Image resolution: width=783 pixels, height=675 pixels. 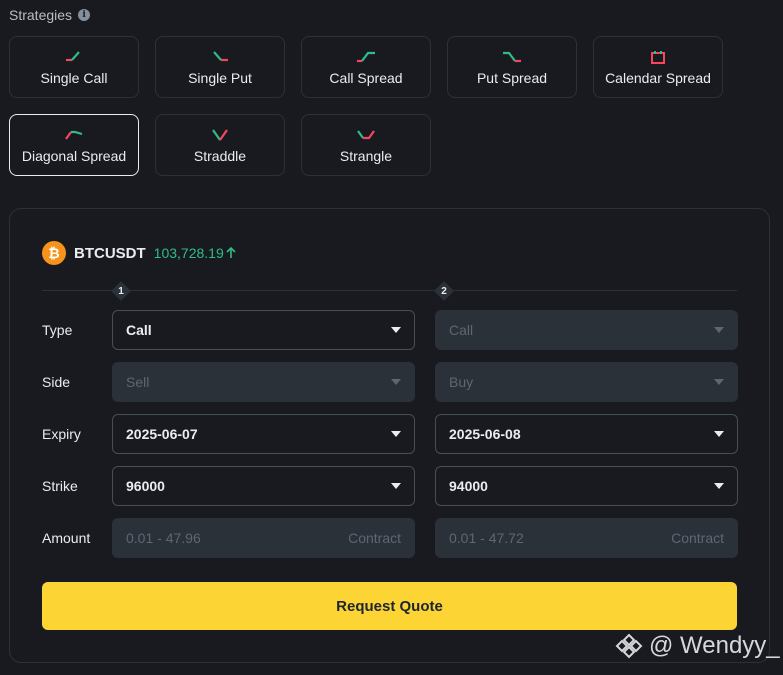 What do you see at coordinates (658, 57) in the screenshot?
I see `calendar-spread-icon` at bounding box center [658, 57].